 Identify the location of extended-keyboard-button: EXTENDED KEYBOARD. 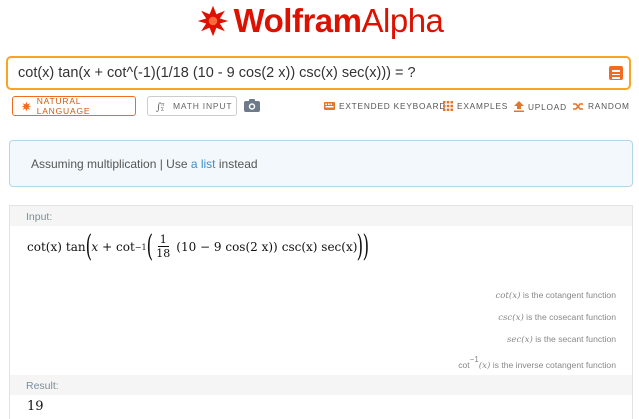
(385, 106).